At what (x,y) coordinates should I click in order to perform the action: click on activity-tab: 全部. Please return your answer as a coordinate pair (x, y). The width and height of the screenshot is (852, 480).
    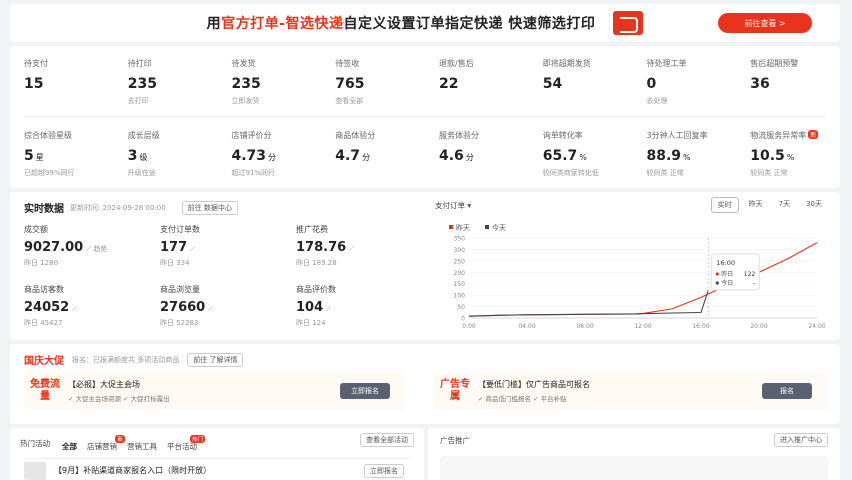
    Looking at the image, I should click on (69, 446).